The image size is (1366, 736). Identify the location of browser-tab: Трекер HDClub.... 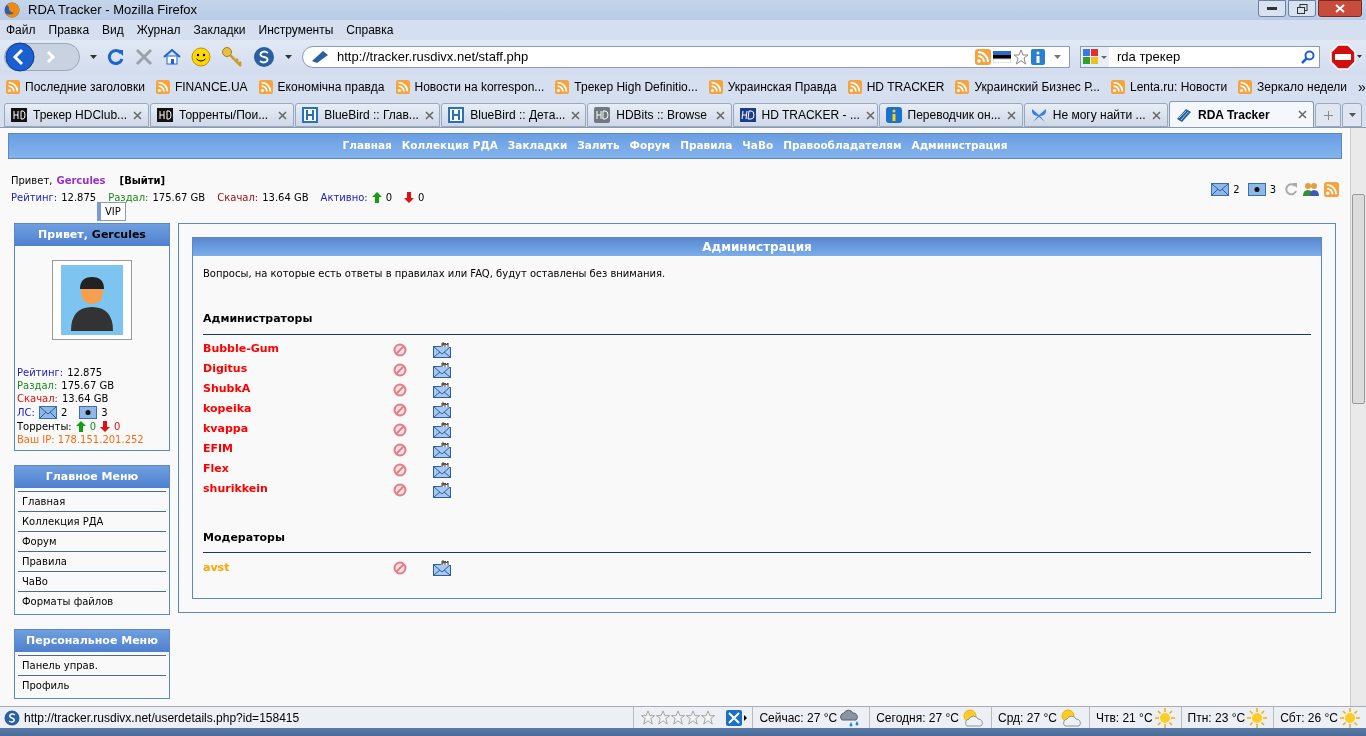
(76, 115).